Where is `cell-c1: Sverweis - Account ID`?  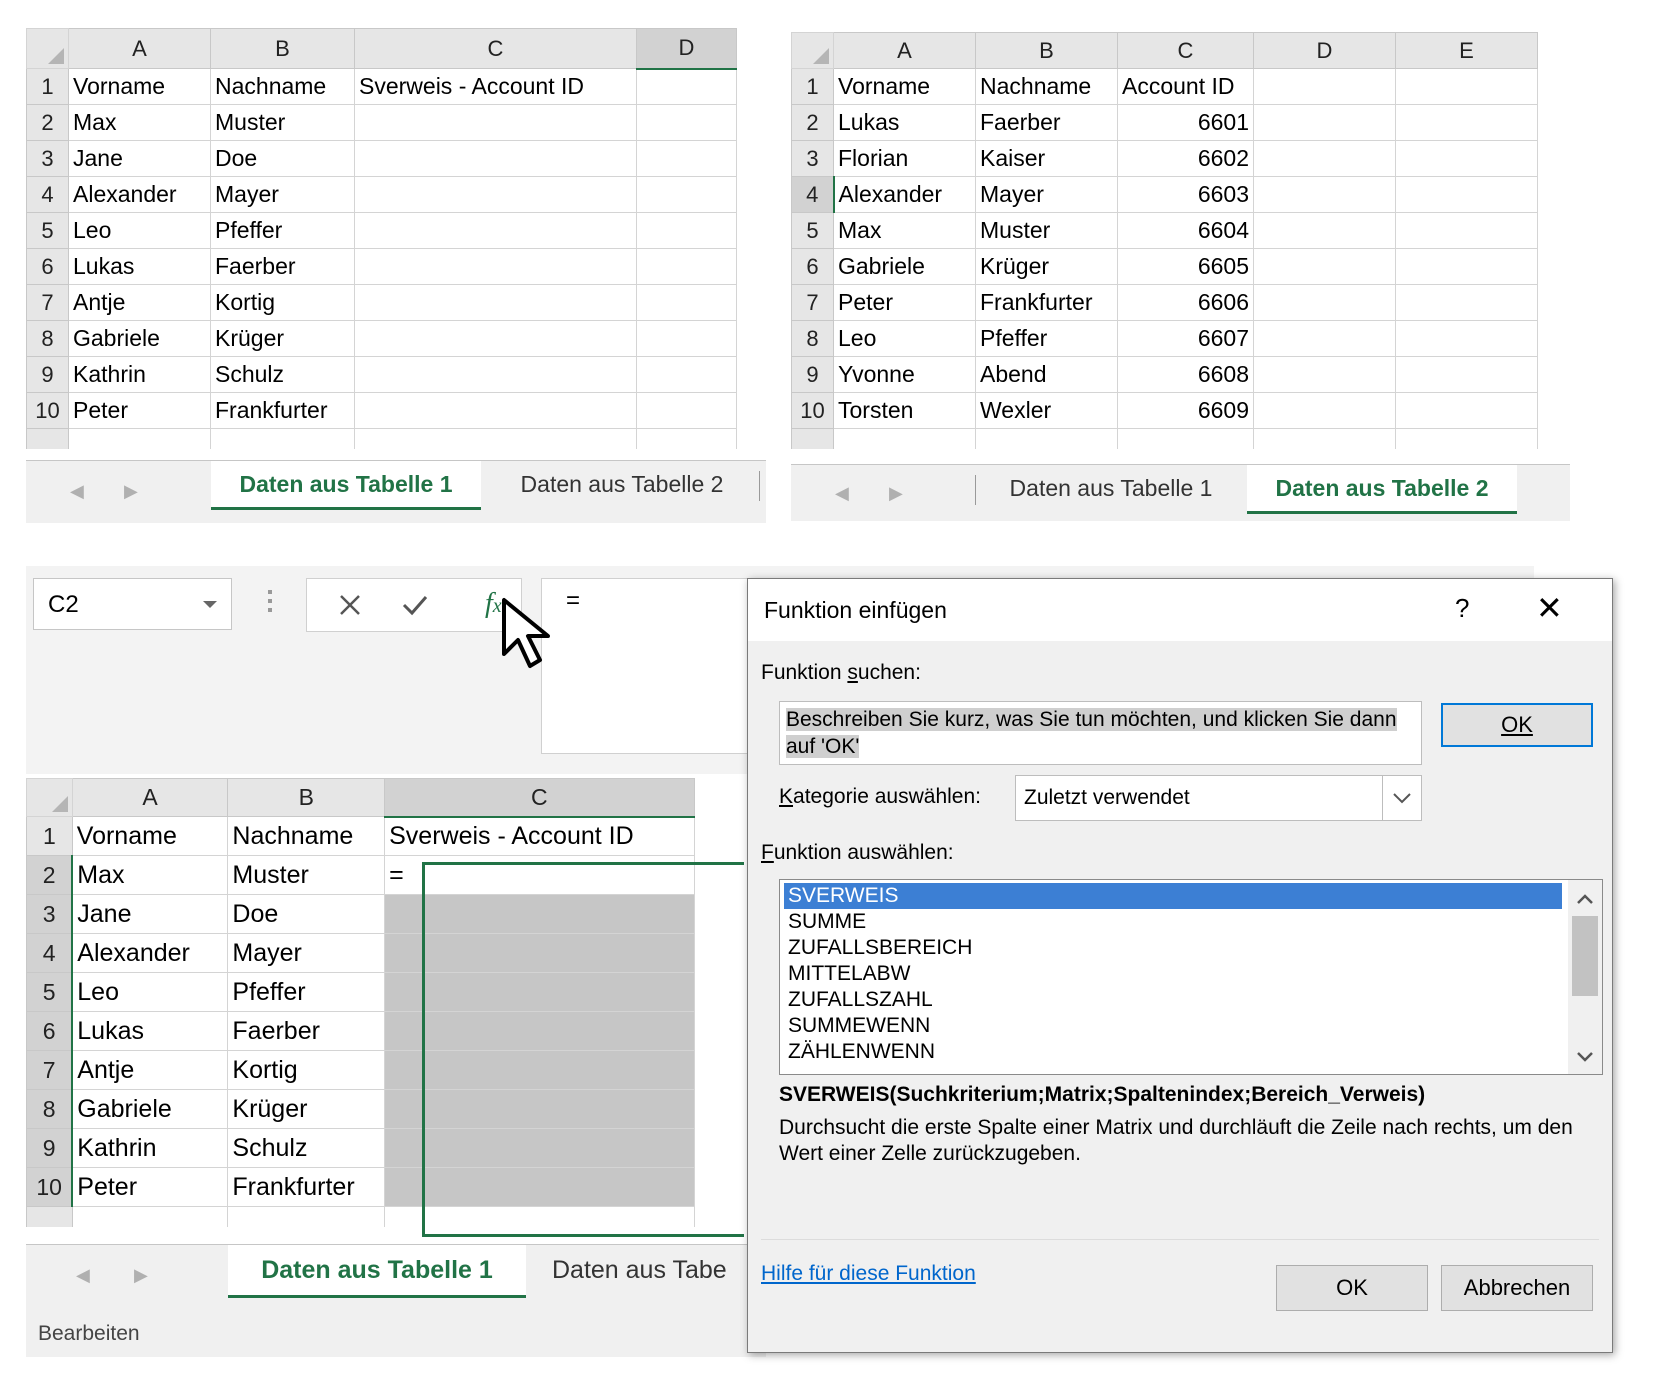
cell-c1: Sverweis - Account ID is located at coordinates (495, 86).